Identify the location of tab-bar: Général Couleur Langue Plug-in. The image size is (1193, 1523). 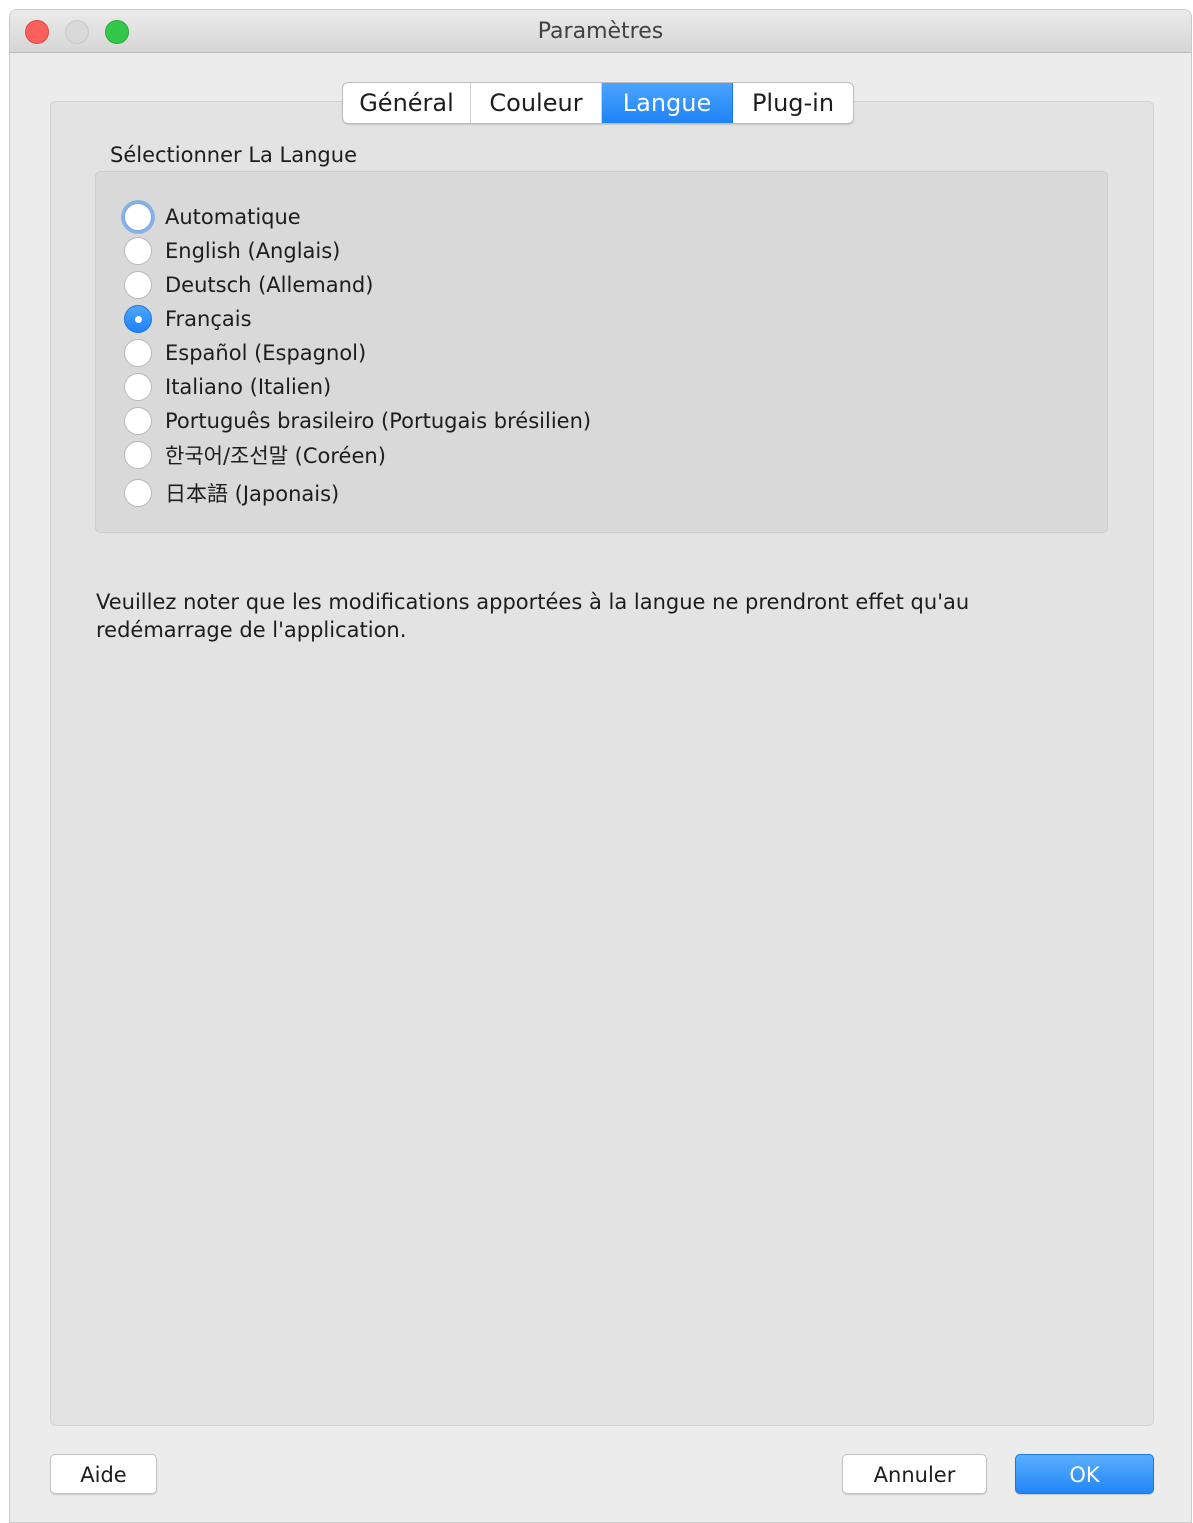
(598, 103).